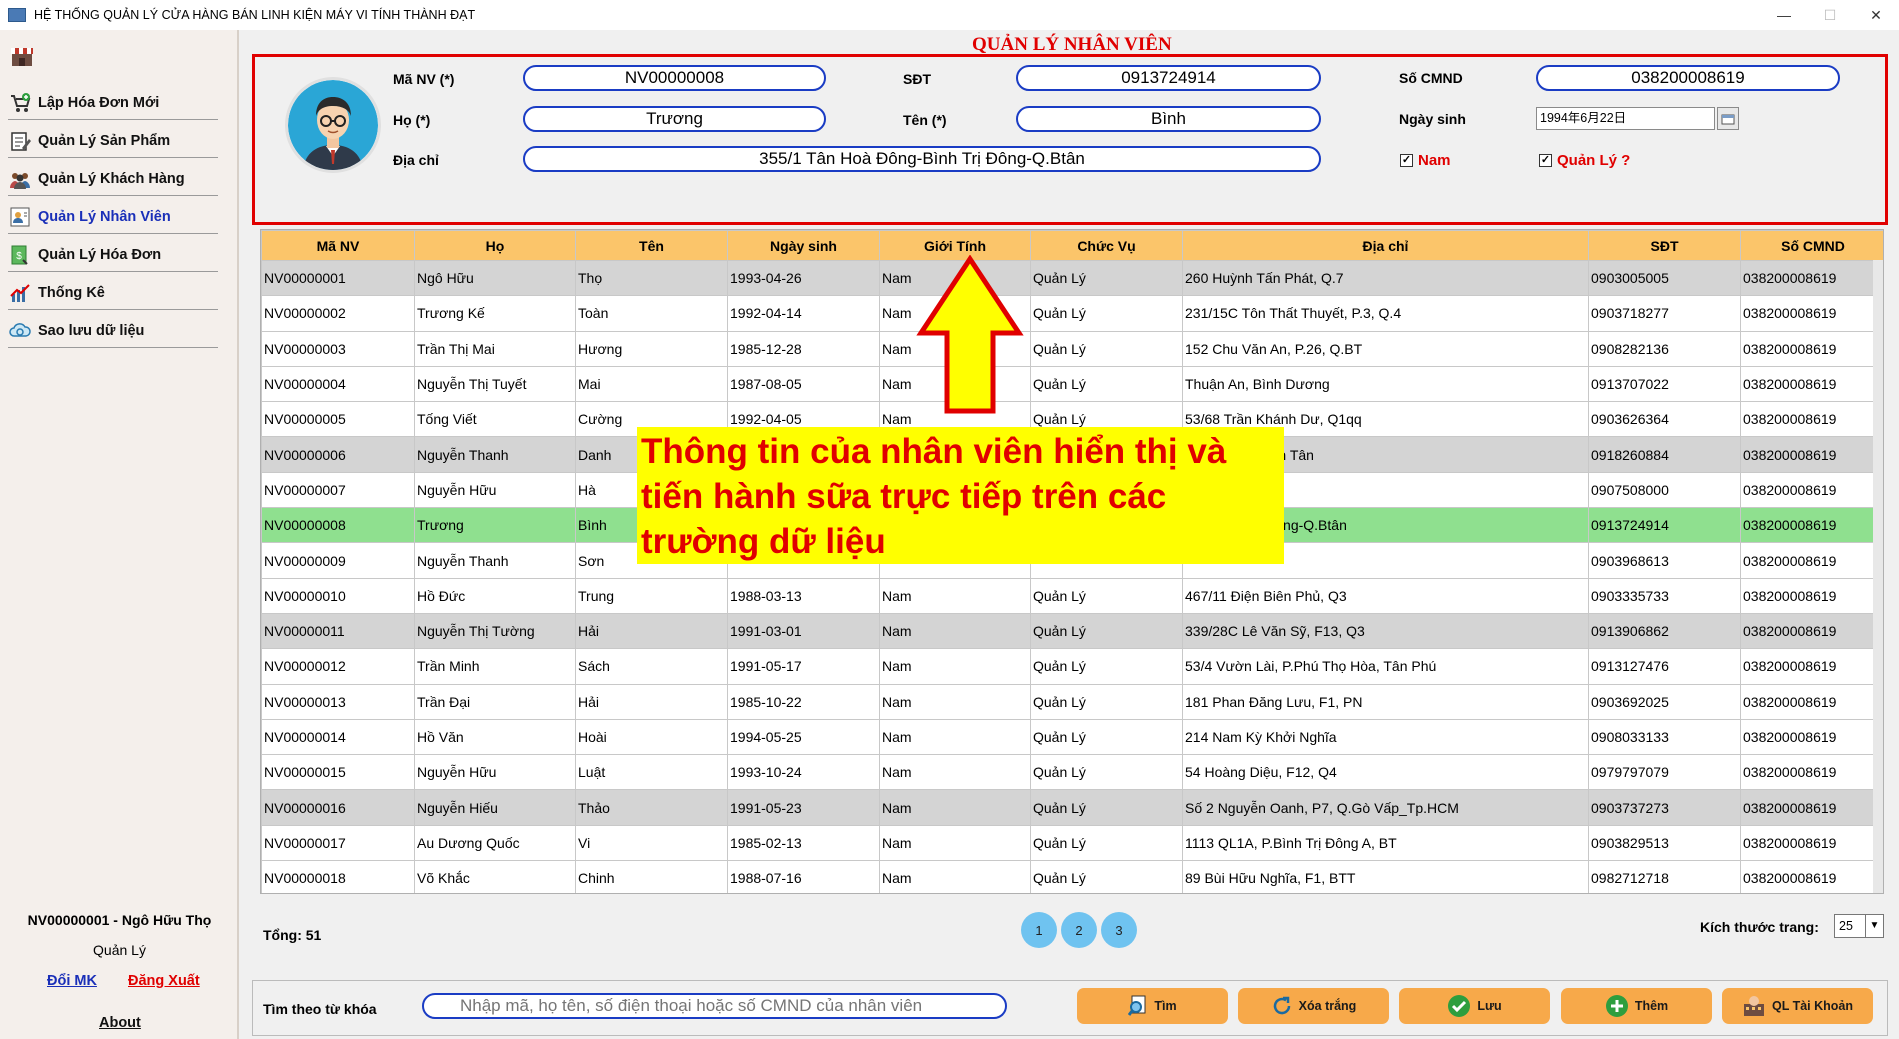  Describe the element at coordinates (1385, 313) in the screenshot. I see `table-cell: 231/15C Tôn Thất Thuyết, P.3, Q.4` at that location.